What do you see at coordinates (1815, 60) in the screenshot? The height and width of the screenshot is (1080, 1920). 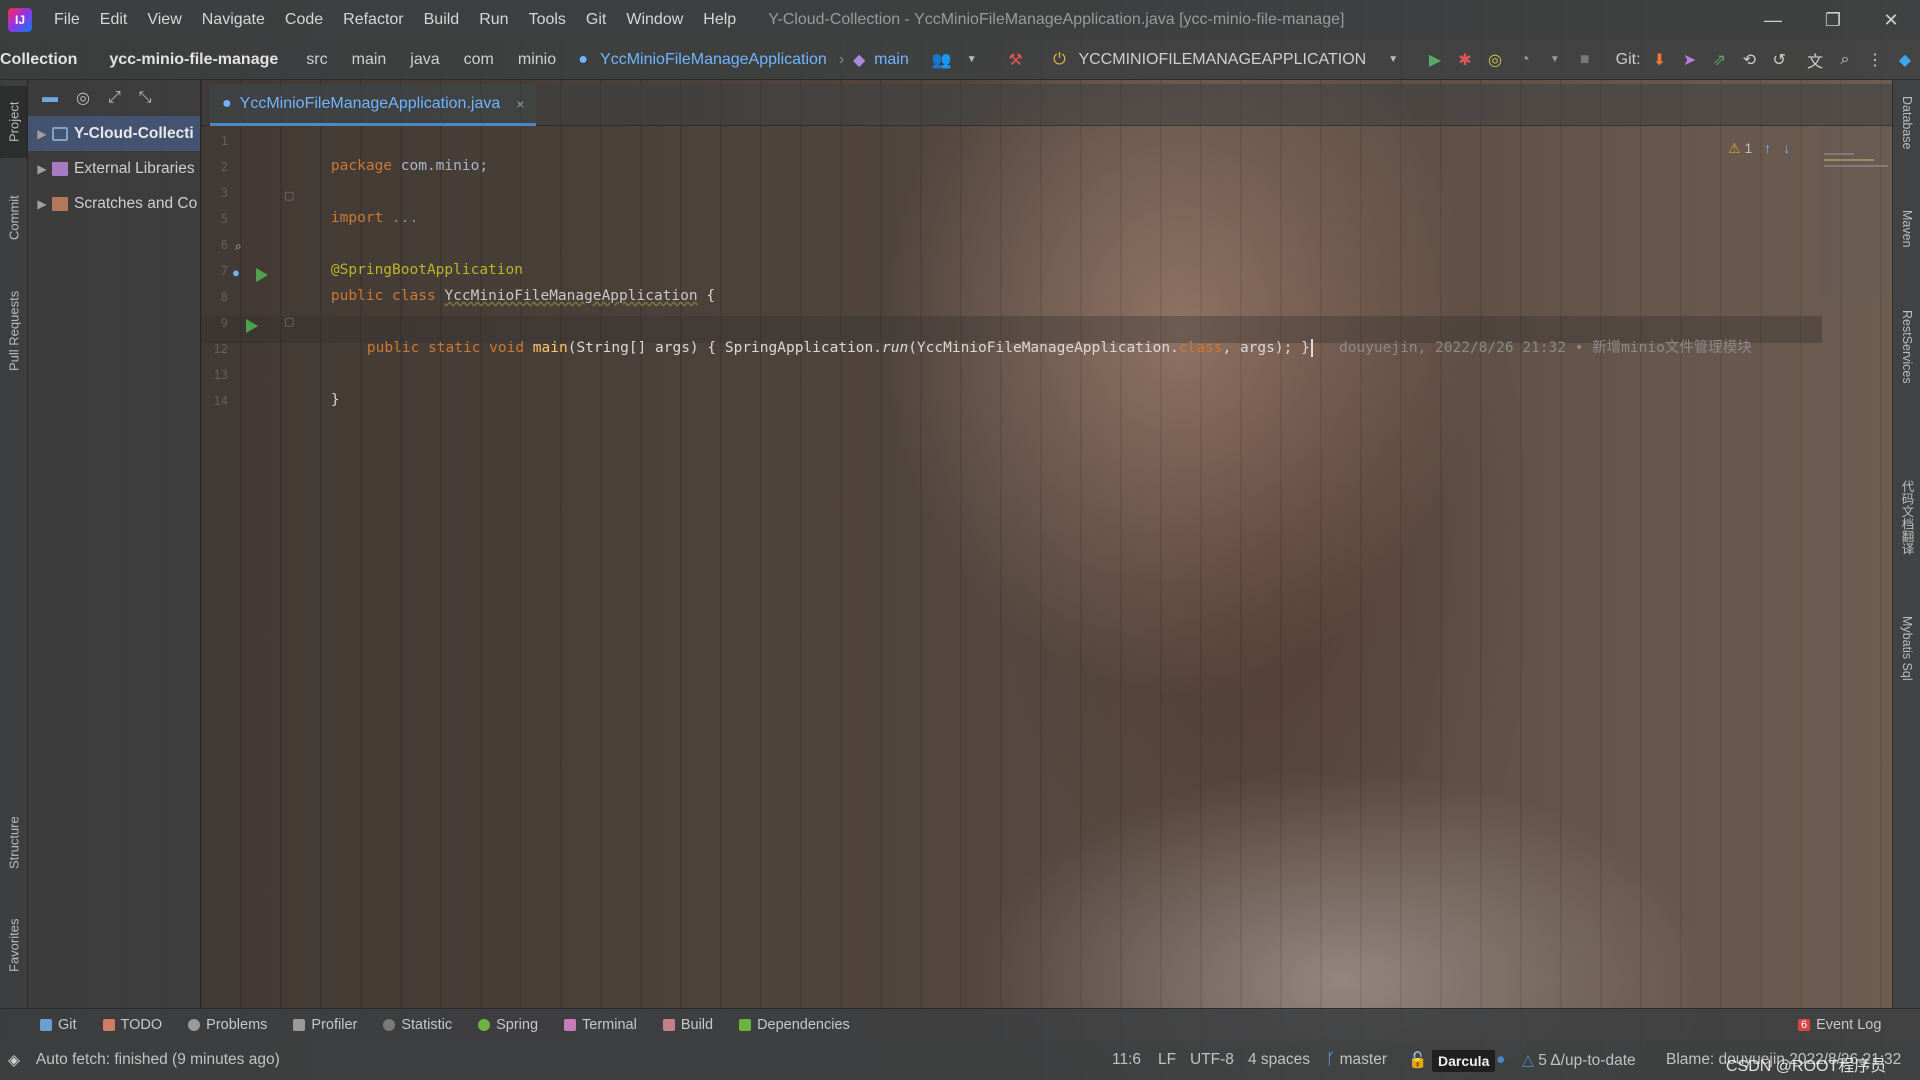 I see `translate-icon: 文` at bounding box center [1815, 60].